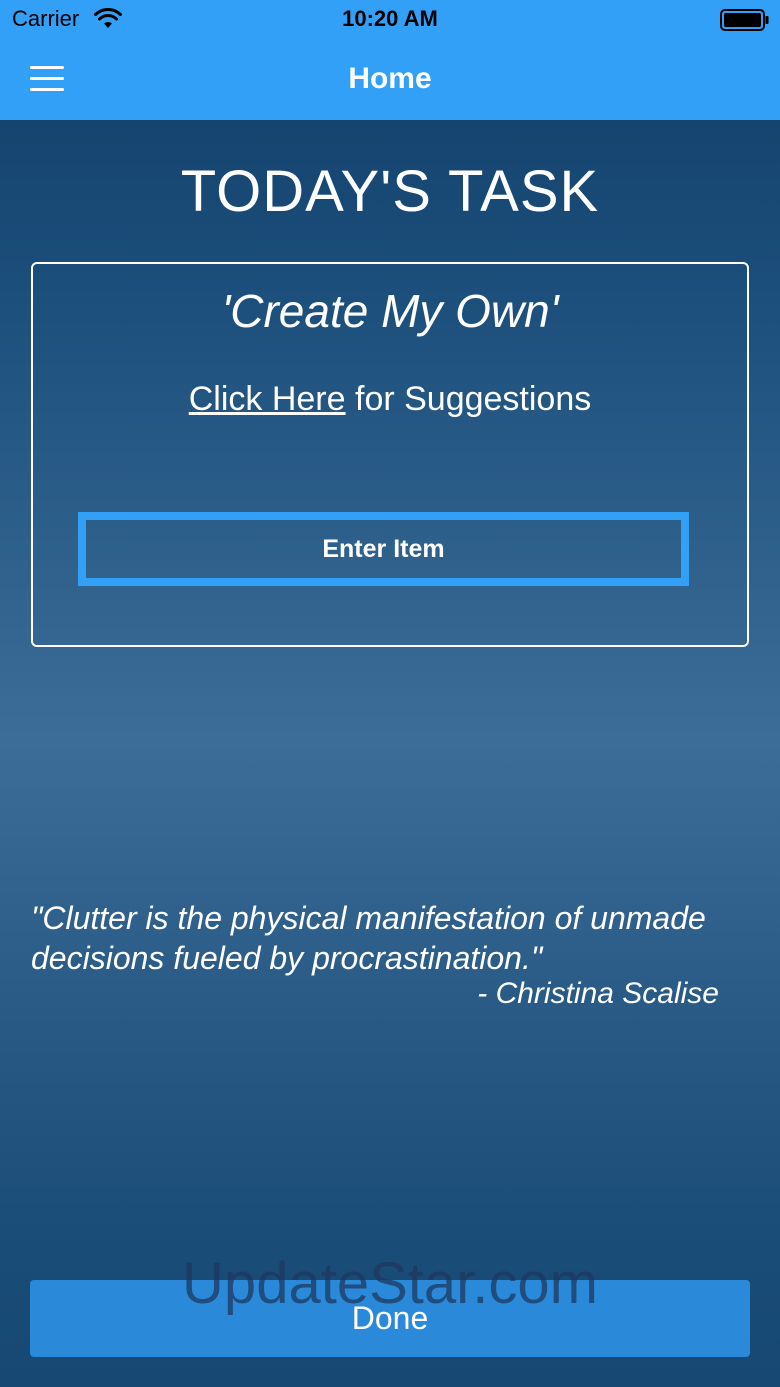  I want to click on click-here-link: Click Here, so click(267, 399).